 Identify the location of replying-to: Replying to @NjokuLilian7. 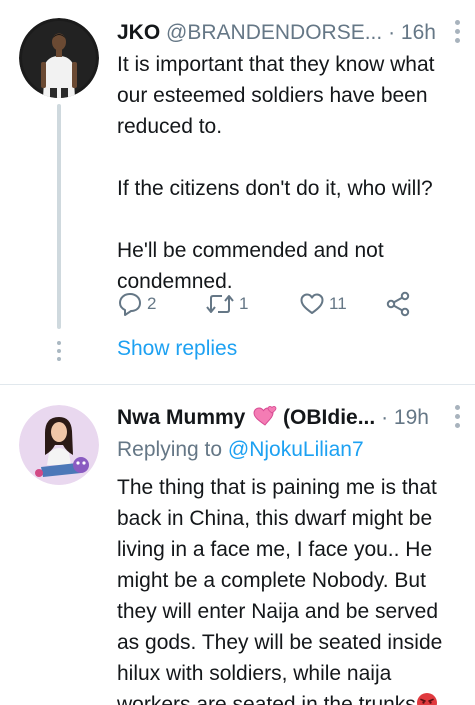
(240, 450).